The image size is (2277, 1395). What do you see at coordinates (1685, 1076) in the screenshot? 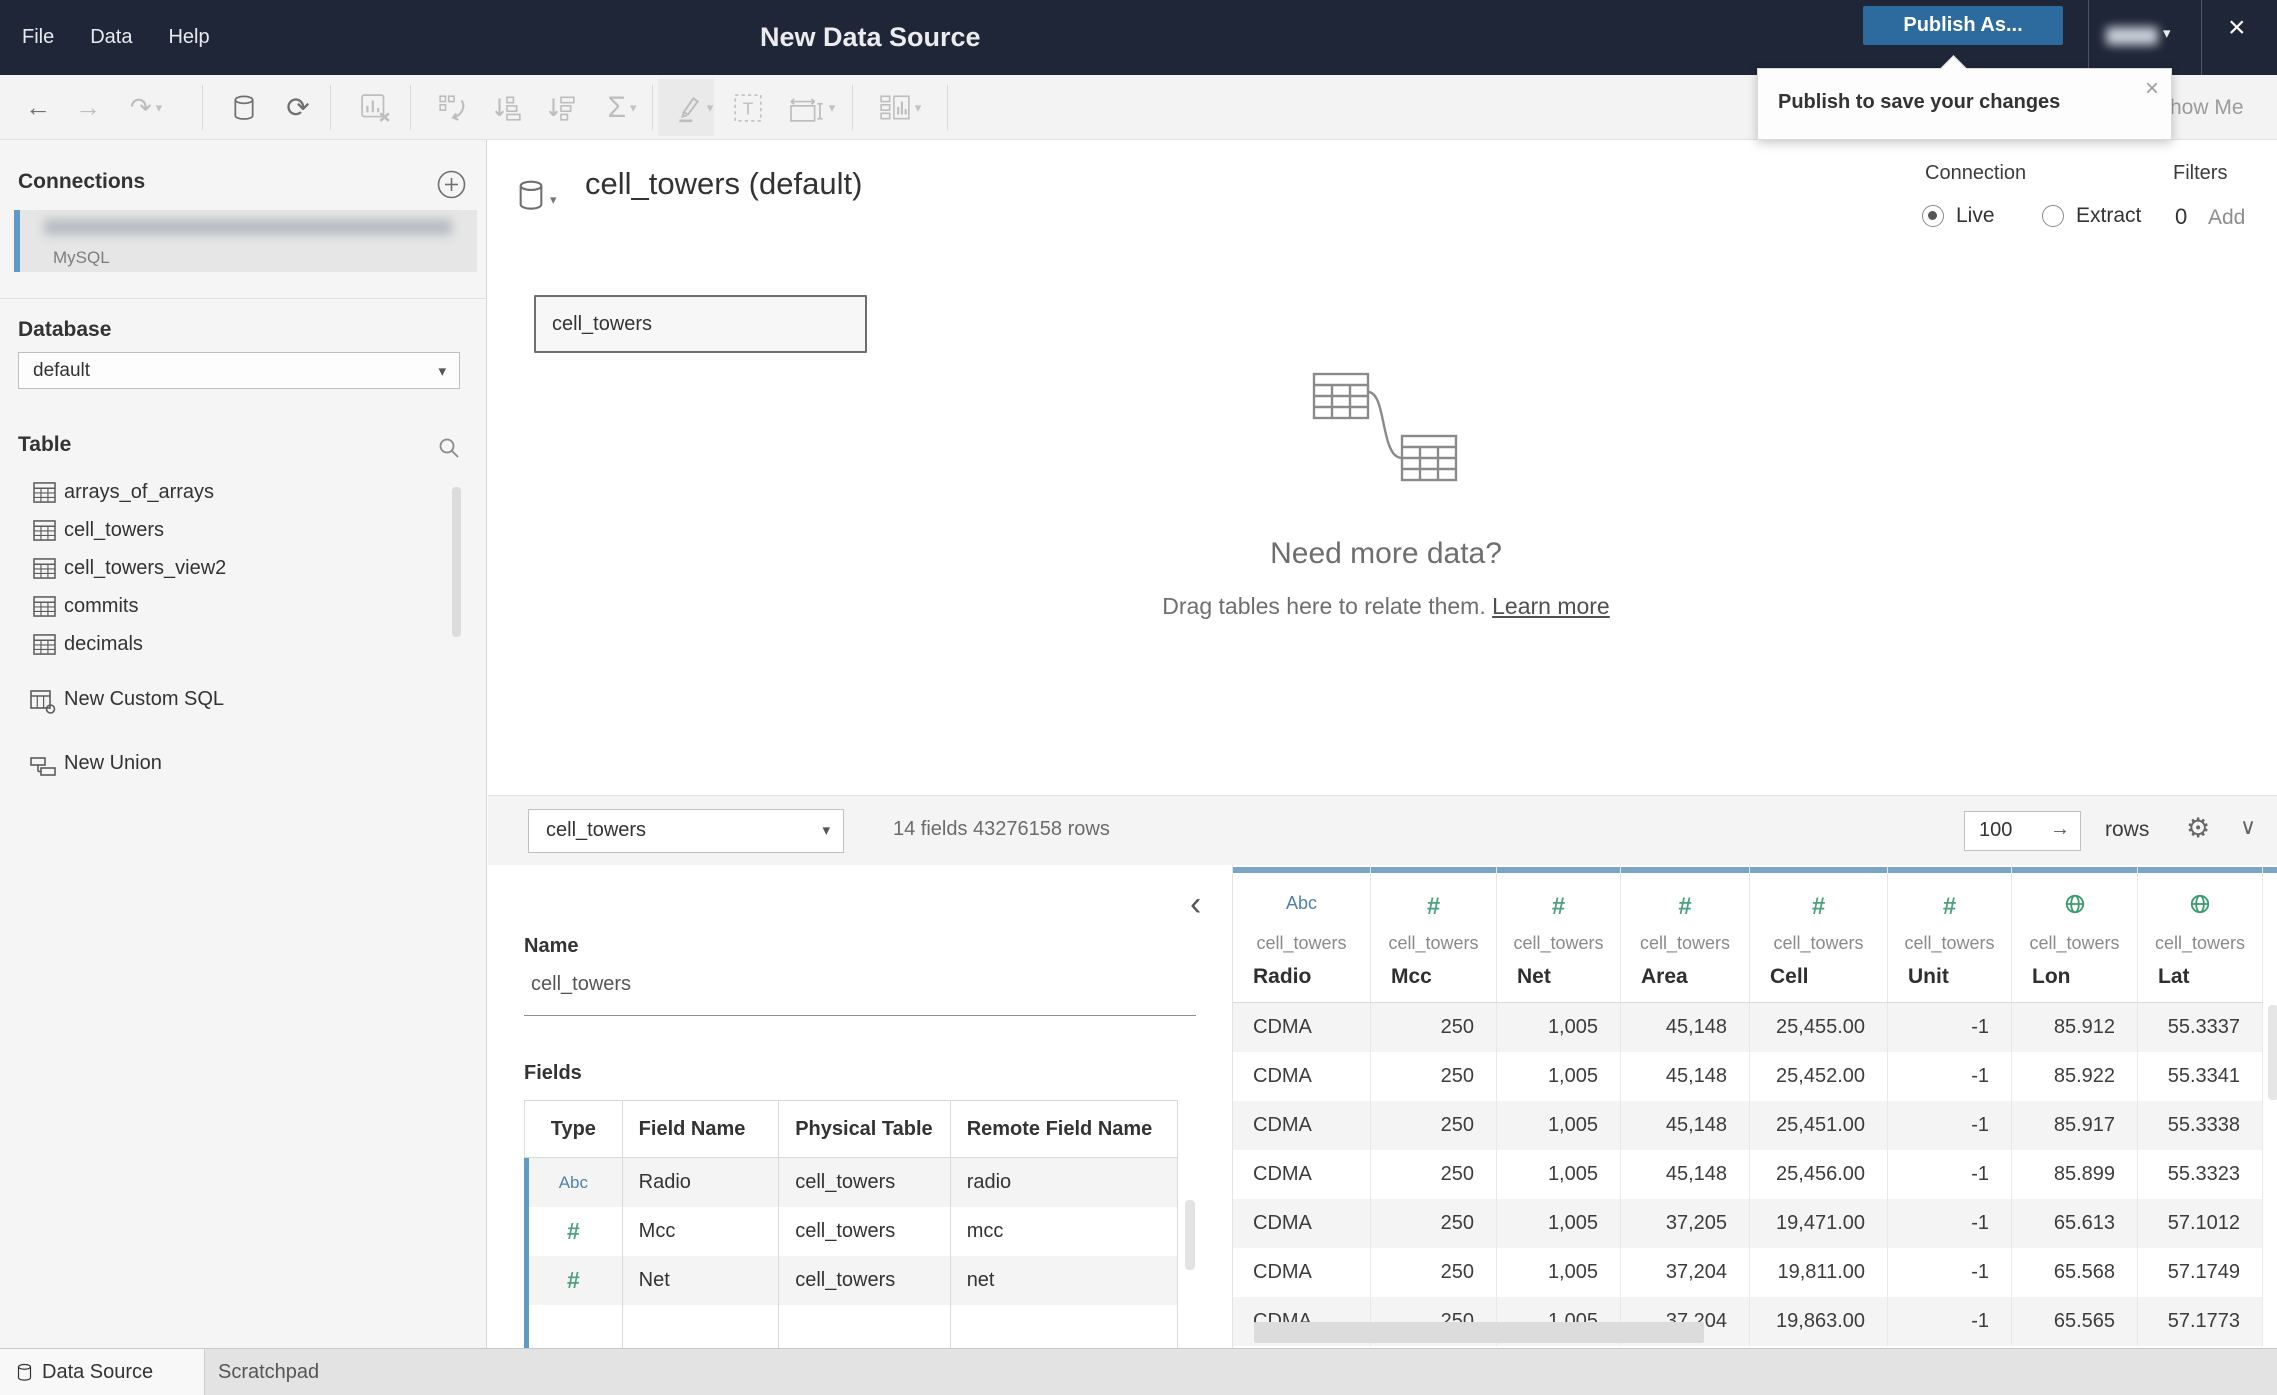
I see `grid-cell: 45,148` at bounding box center [1685, 1076].